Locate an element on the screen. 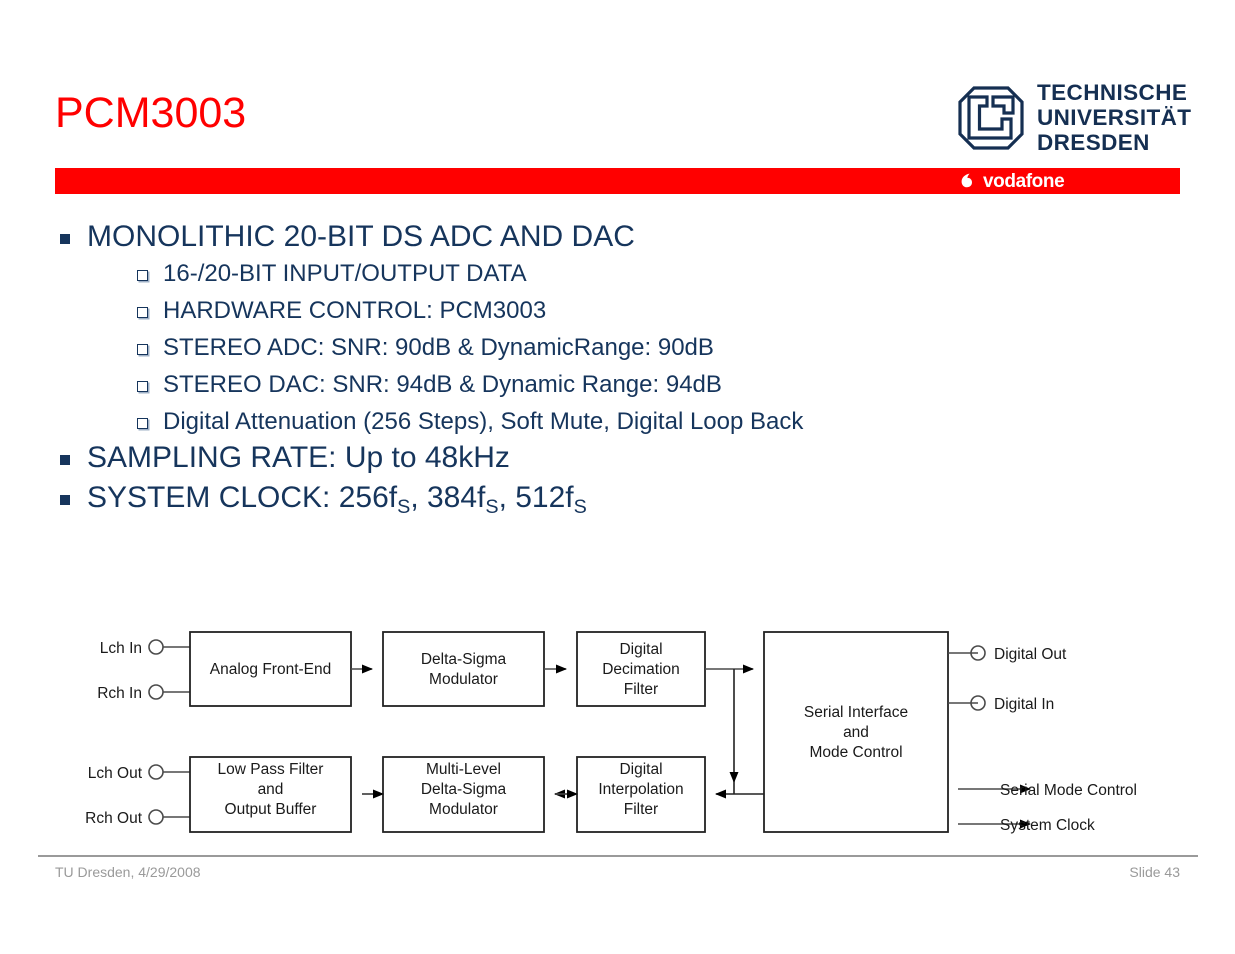 This screenshot has height=954, width=1235. footer-right-text: Slide 43 is located at coordinates (1154, 872).